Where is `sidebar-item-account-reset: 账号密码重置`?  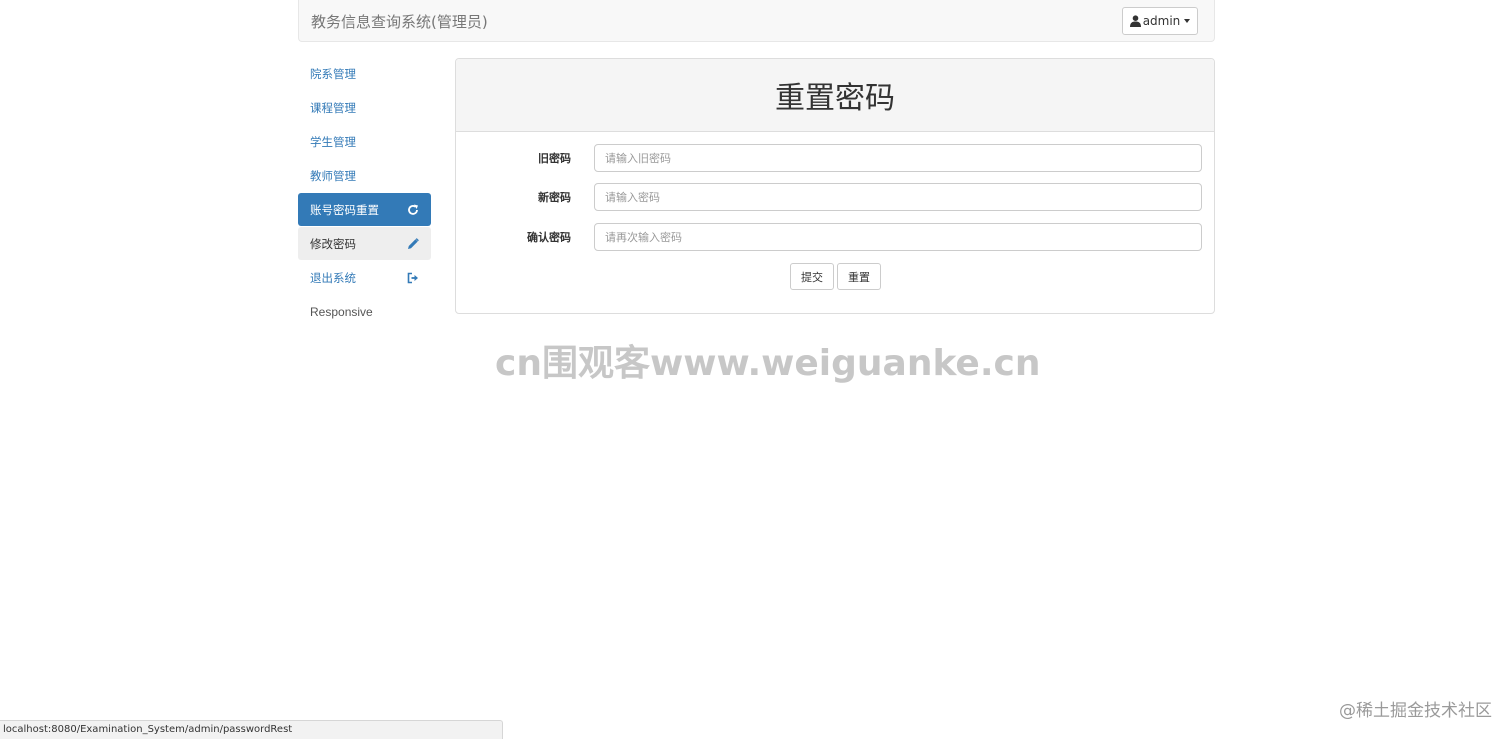
sidebar-item-account-reset: 账号密码重置 is located at coordinates (364, 209).